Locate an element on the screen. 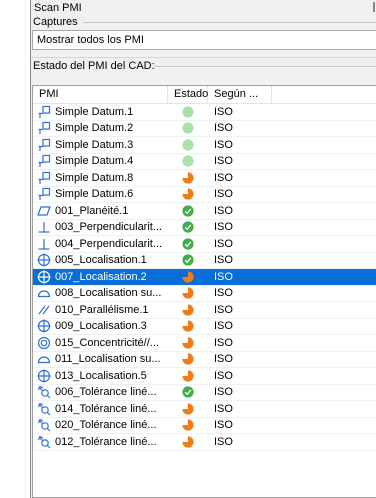 The height and width of the screenshot is (498, 376). column-header-pmi: PMI is located at coordinates (100, 94).